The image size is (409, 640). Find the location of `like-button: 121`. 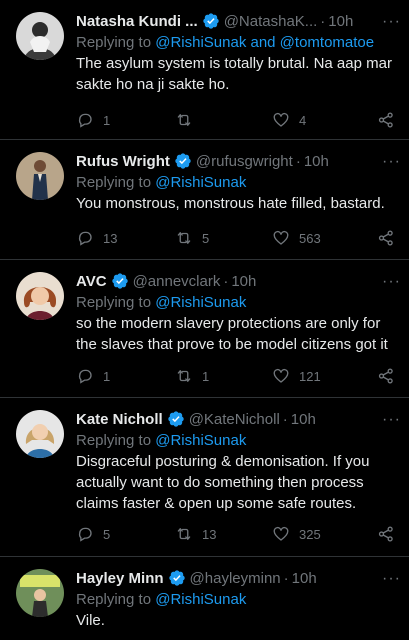

like-button: 121 is located at coordinates (296, 376).